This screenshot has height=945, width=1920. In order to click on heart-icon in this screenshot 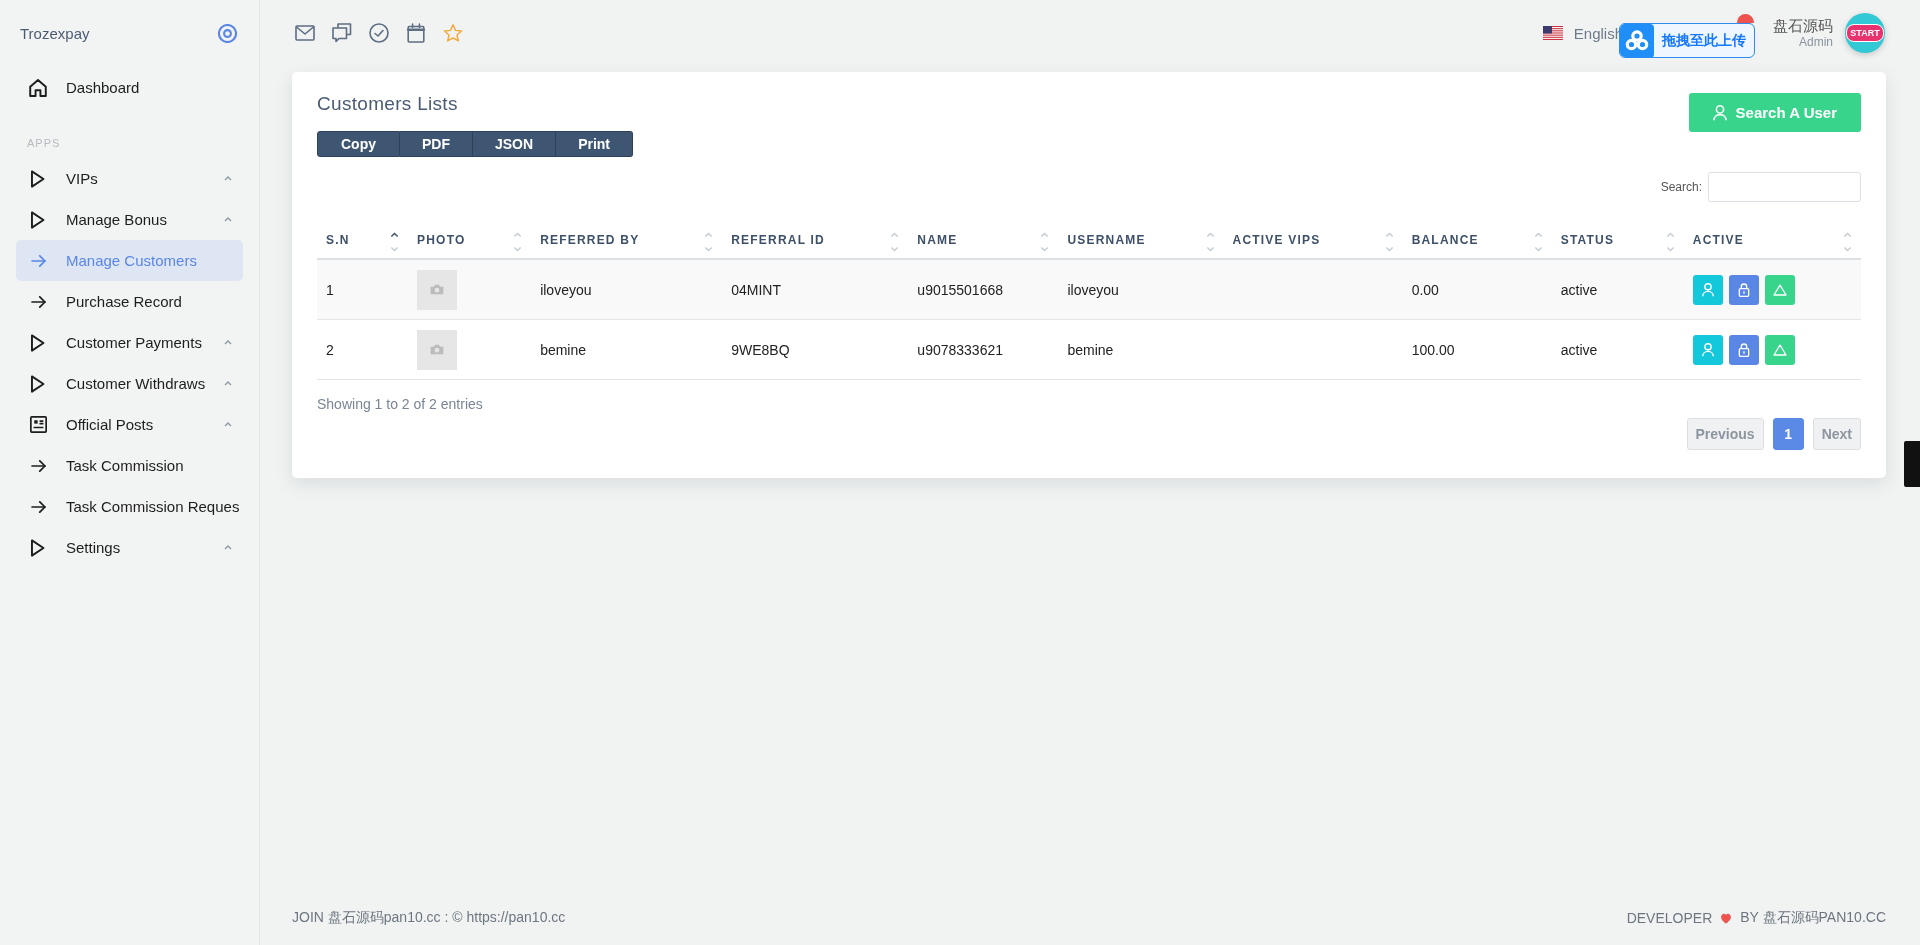, I will do `click(1726, 918)`.